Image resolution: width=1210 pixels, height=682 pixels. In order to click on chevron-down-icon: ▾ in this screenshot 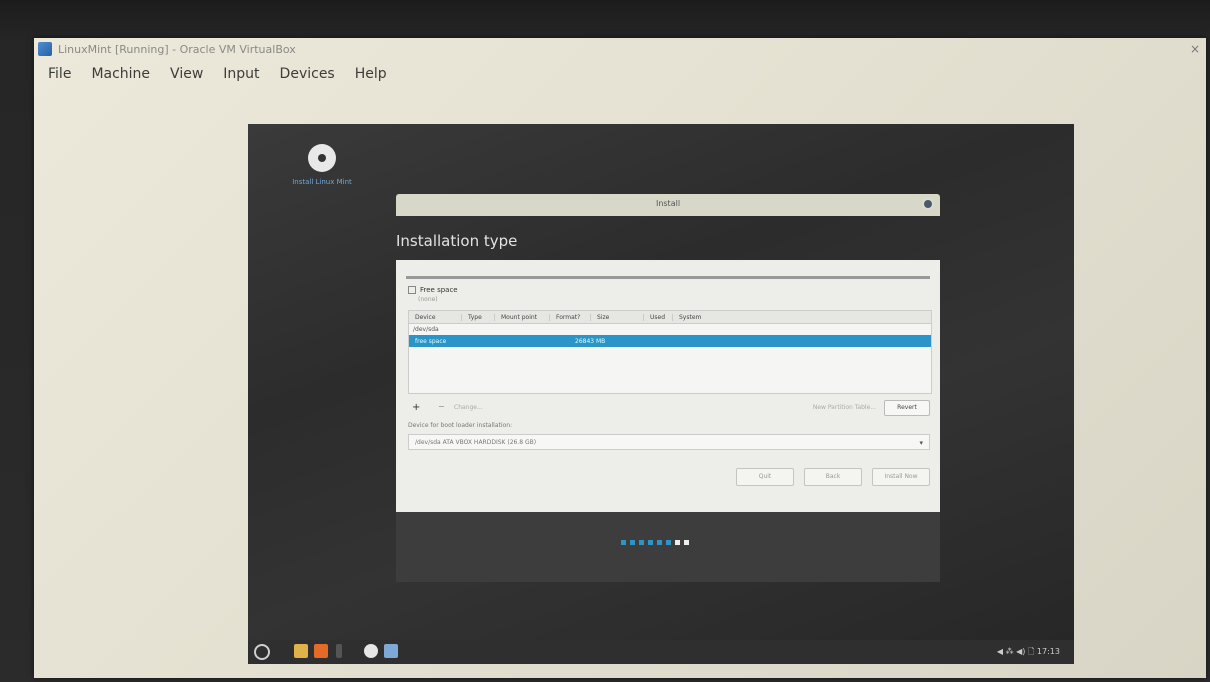, I will do `click(921, 443)`.